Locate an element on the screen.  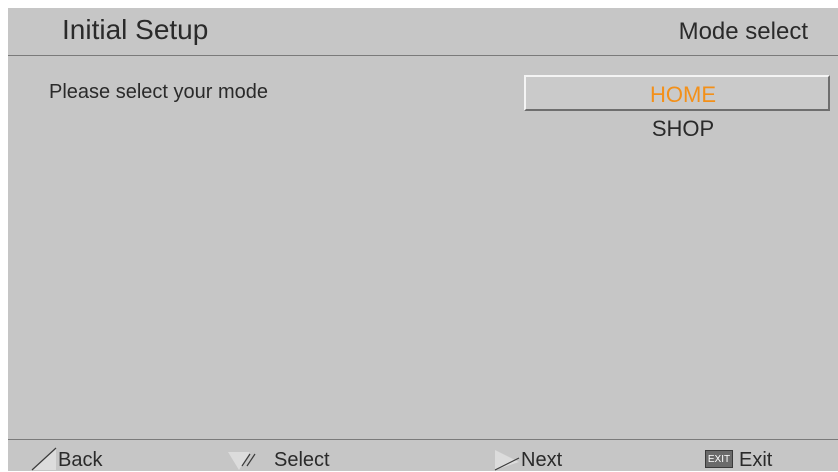
page-title: Initial Setup is located at coordinates (135, 29).